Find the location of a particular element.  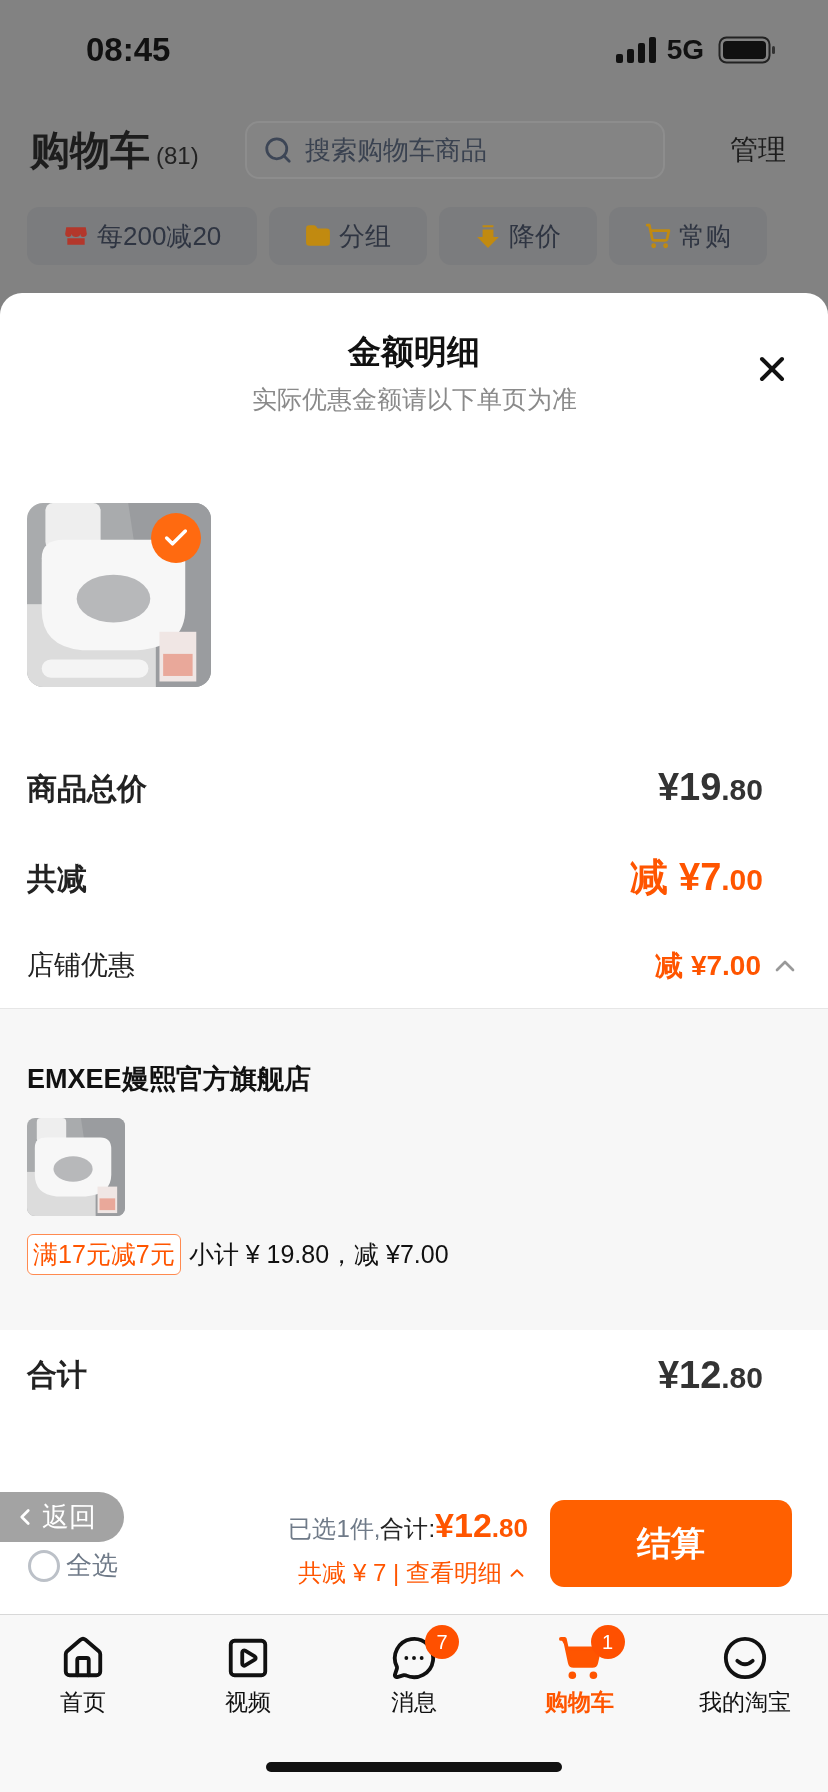

signal-icon is located at coordinates (635, 50).